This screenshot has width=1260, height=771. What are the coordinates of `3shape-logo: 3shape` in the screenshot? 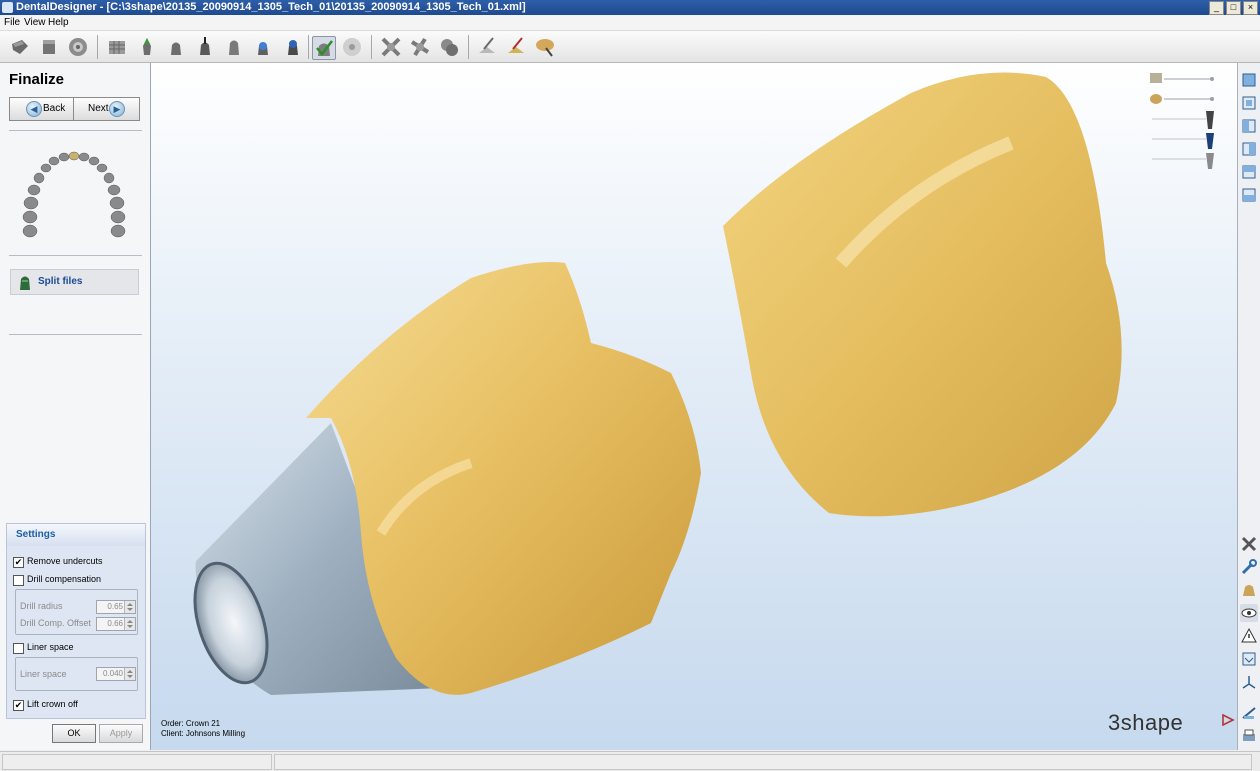 It's located at (1146, 722).